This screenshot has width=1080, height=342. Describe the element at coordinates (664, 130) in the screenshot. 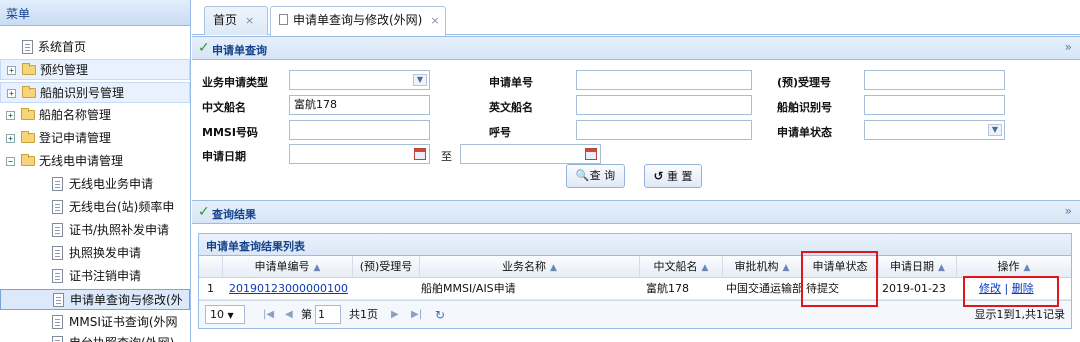

I see `callsign-field` at that location.